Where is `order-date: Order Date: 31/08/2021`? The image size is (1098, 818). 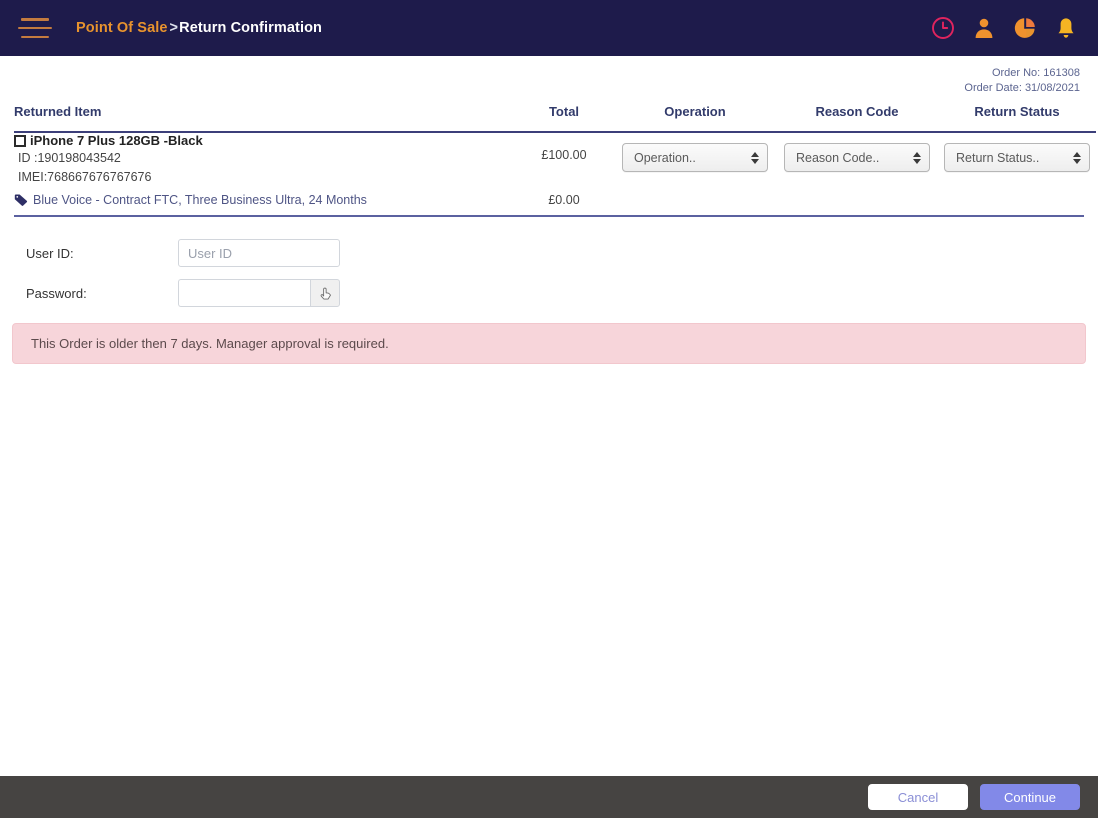 order-date: Order Date: 31/08/2021 is located at coordinates (1022, 88).